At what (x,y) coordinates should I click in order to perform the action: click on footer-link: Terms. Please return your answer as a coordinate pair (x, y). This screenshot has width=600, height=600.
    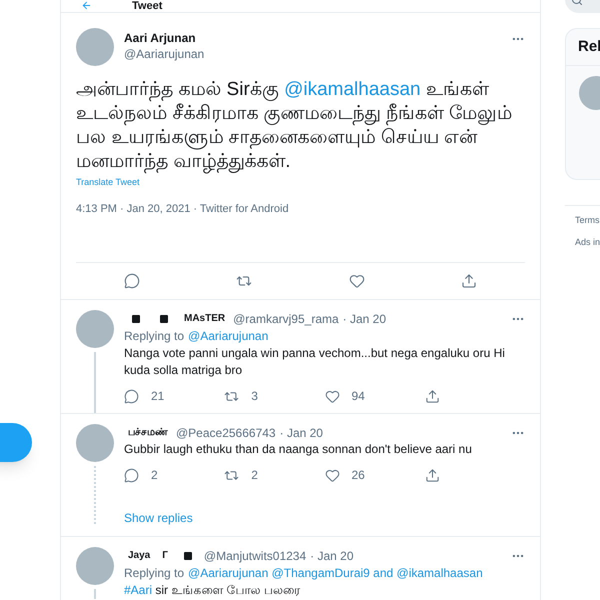
    Looking at the image, I should click on (587, 221).